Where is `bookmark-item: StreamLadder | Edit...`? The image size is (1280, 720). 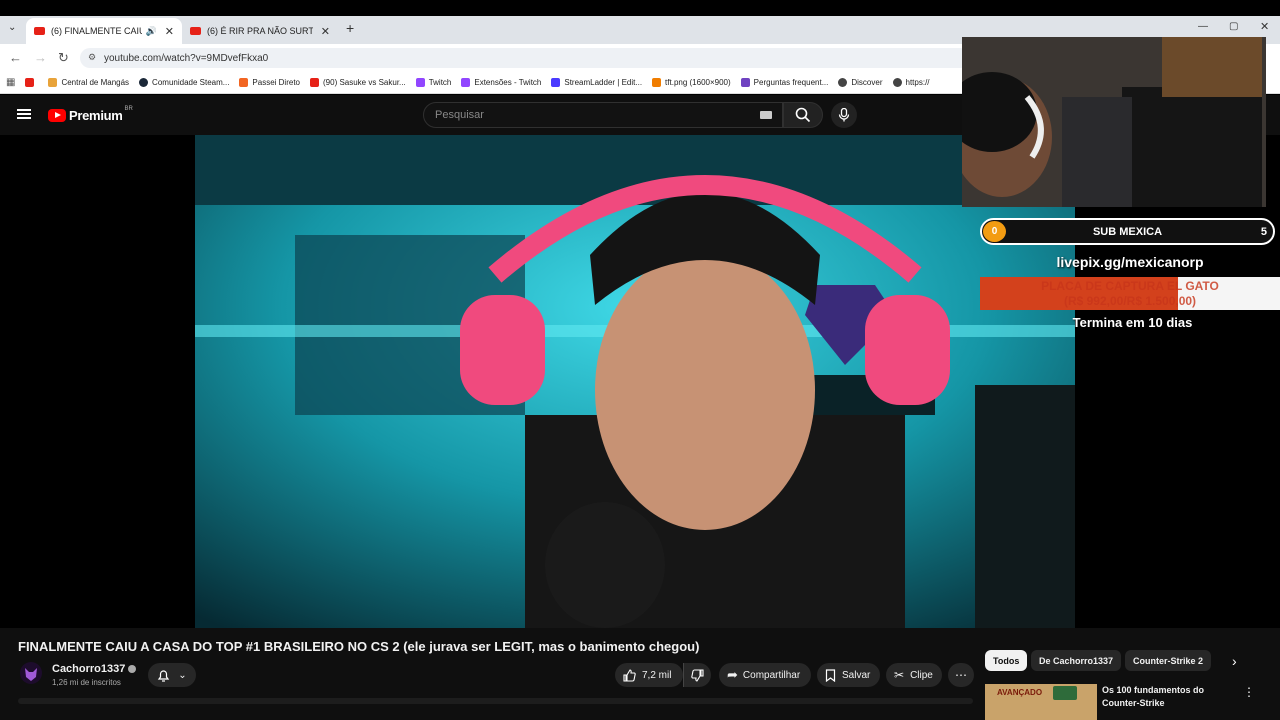 bookmark-item: StreamLadder | Edit... is located at coordinates (596, 82).